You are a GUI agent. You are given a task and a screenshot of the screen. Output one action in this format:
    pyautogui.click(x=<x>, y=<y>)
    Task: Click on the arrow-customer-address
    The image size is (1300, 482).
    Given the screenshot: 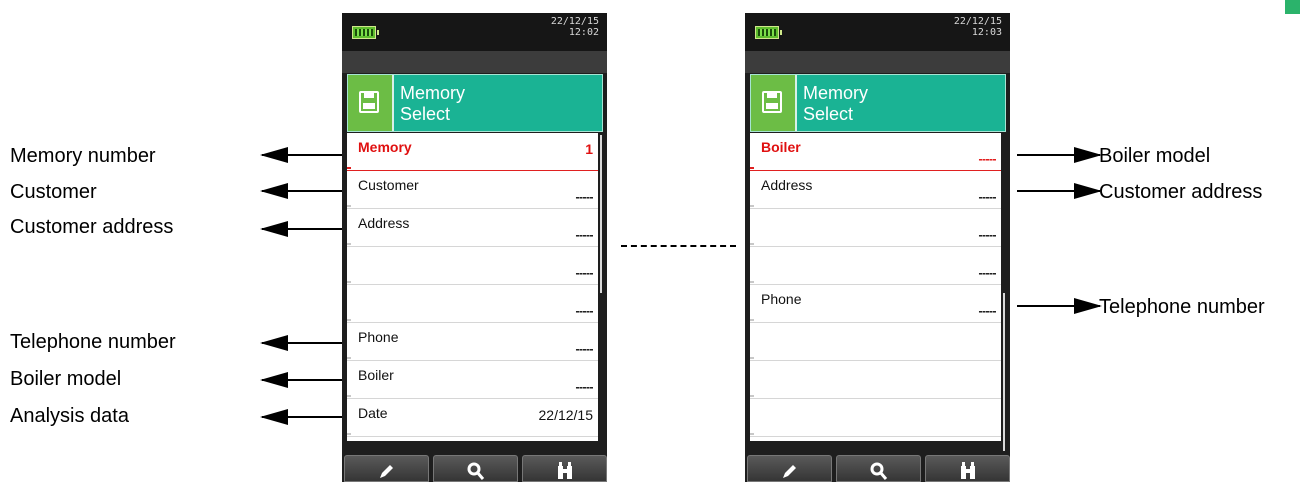 What is the action you would take?
    pyautogui.click(x=301, y=229)
    